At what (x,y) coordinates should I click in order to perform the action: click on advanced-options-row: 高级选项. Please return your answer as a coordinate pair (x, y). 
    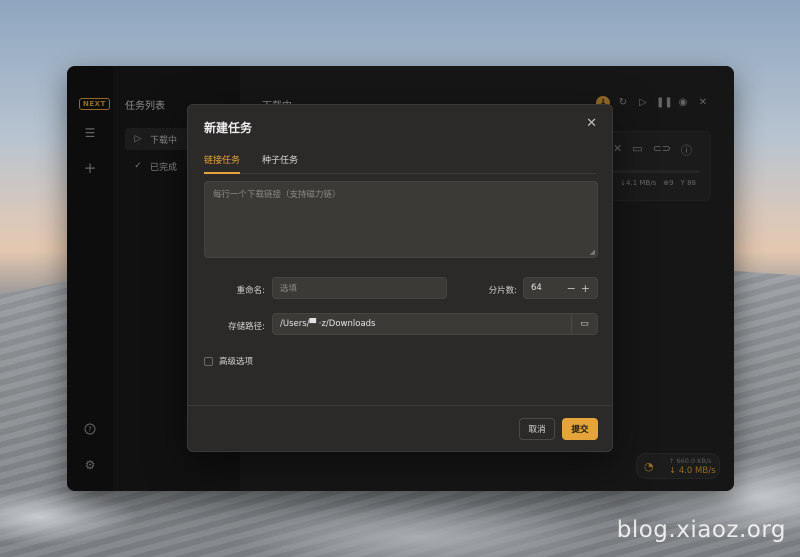
    Looking at the image, I should click on (228, 361).